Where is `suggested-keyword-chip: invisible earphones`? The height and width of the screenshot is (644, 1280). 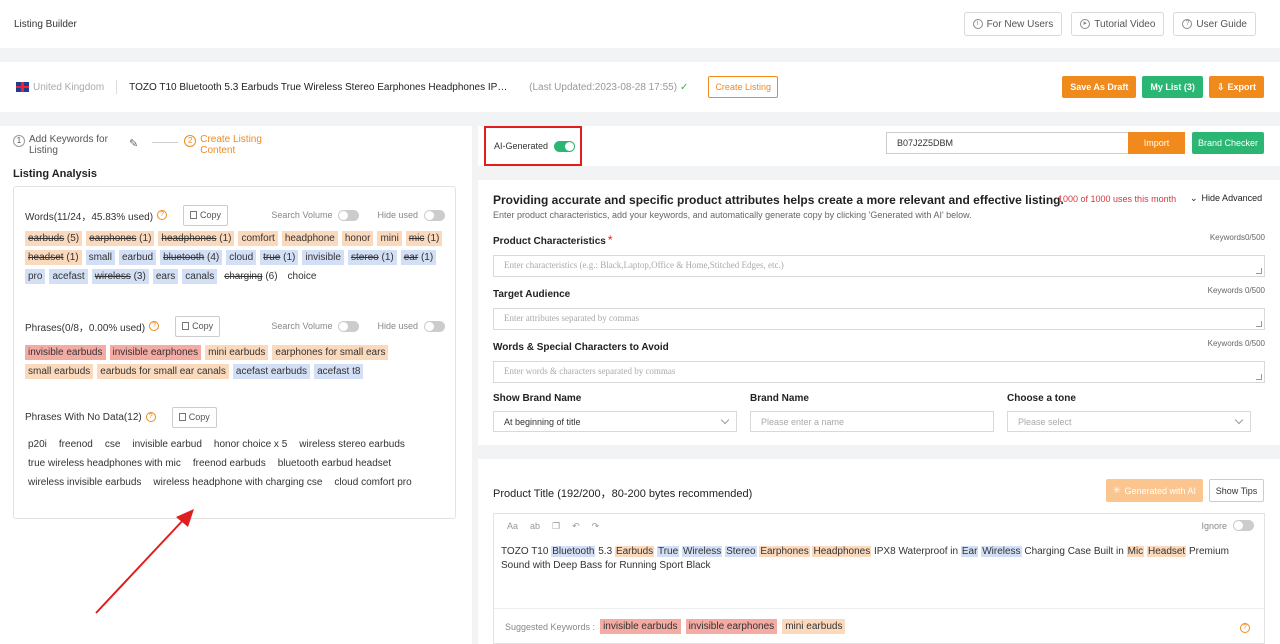 suggested-keyword-chip: invisible earphones is located at coordinates (731, 626).